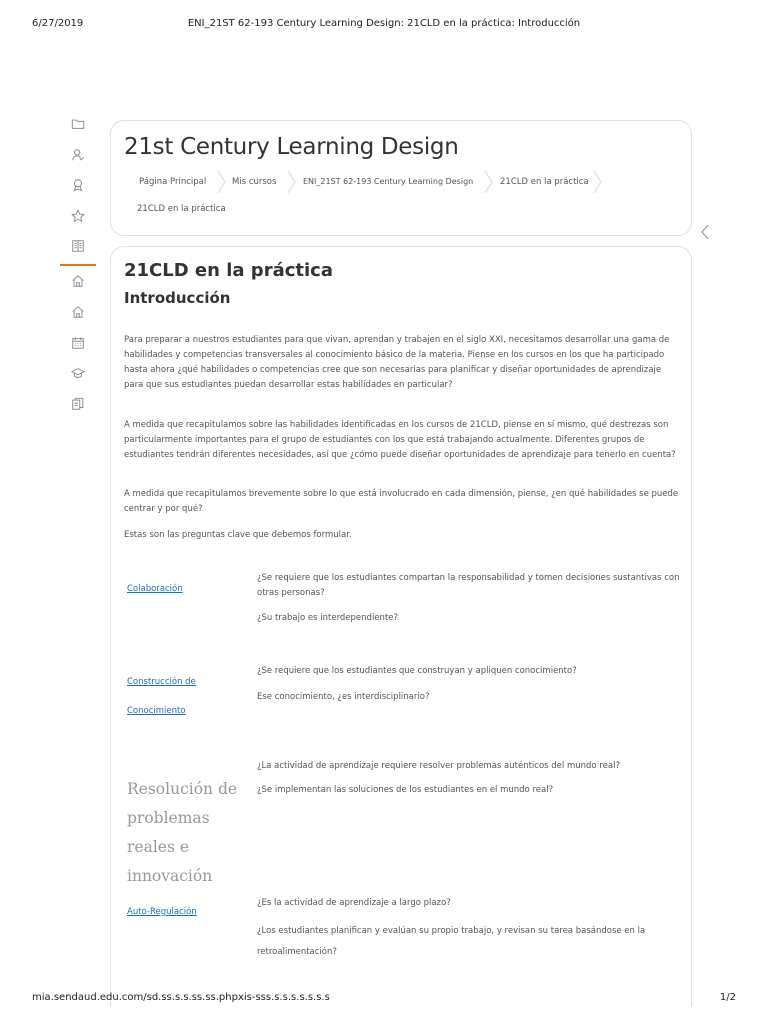 This screenshot has width=768, height=1024. Describe the element at coordinates (291, 147) in the screenshot. I see `course-title: 21st Century Learning Design` at that location.